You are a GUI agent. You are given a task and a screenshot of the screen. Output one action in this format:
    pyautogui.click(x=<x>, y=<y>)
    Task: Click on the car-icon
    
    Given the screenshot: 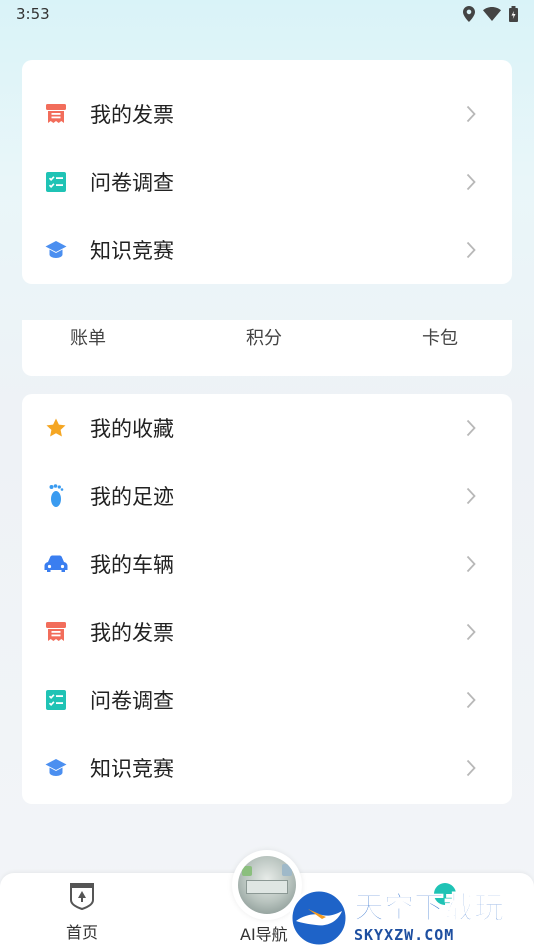 What is the action you would take?
    pyautogui.click(x=56, y=564)
    